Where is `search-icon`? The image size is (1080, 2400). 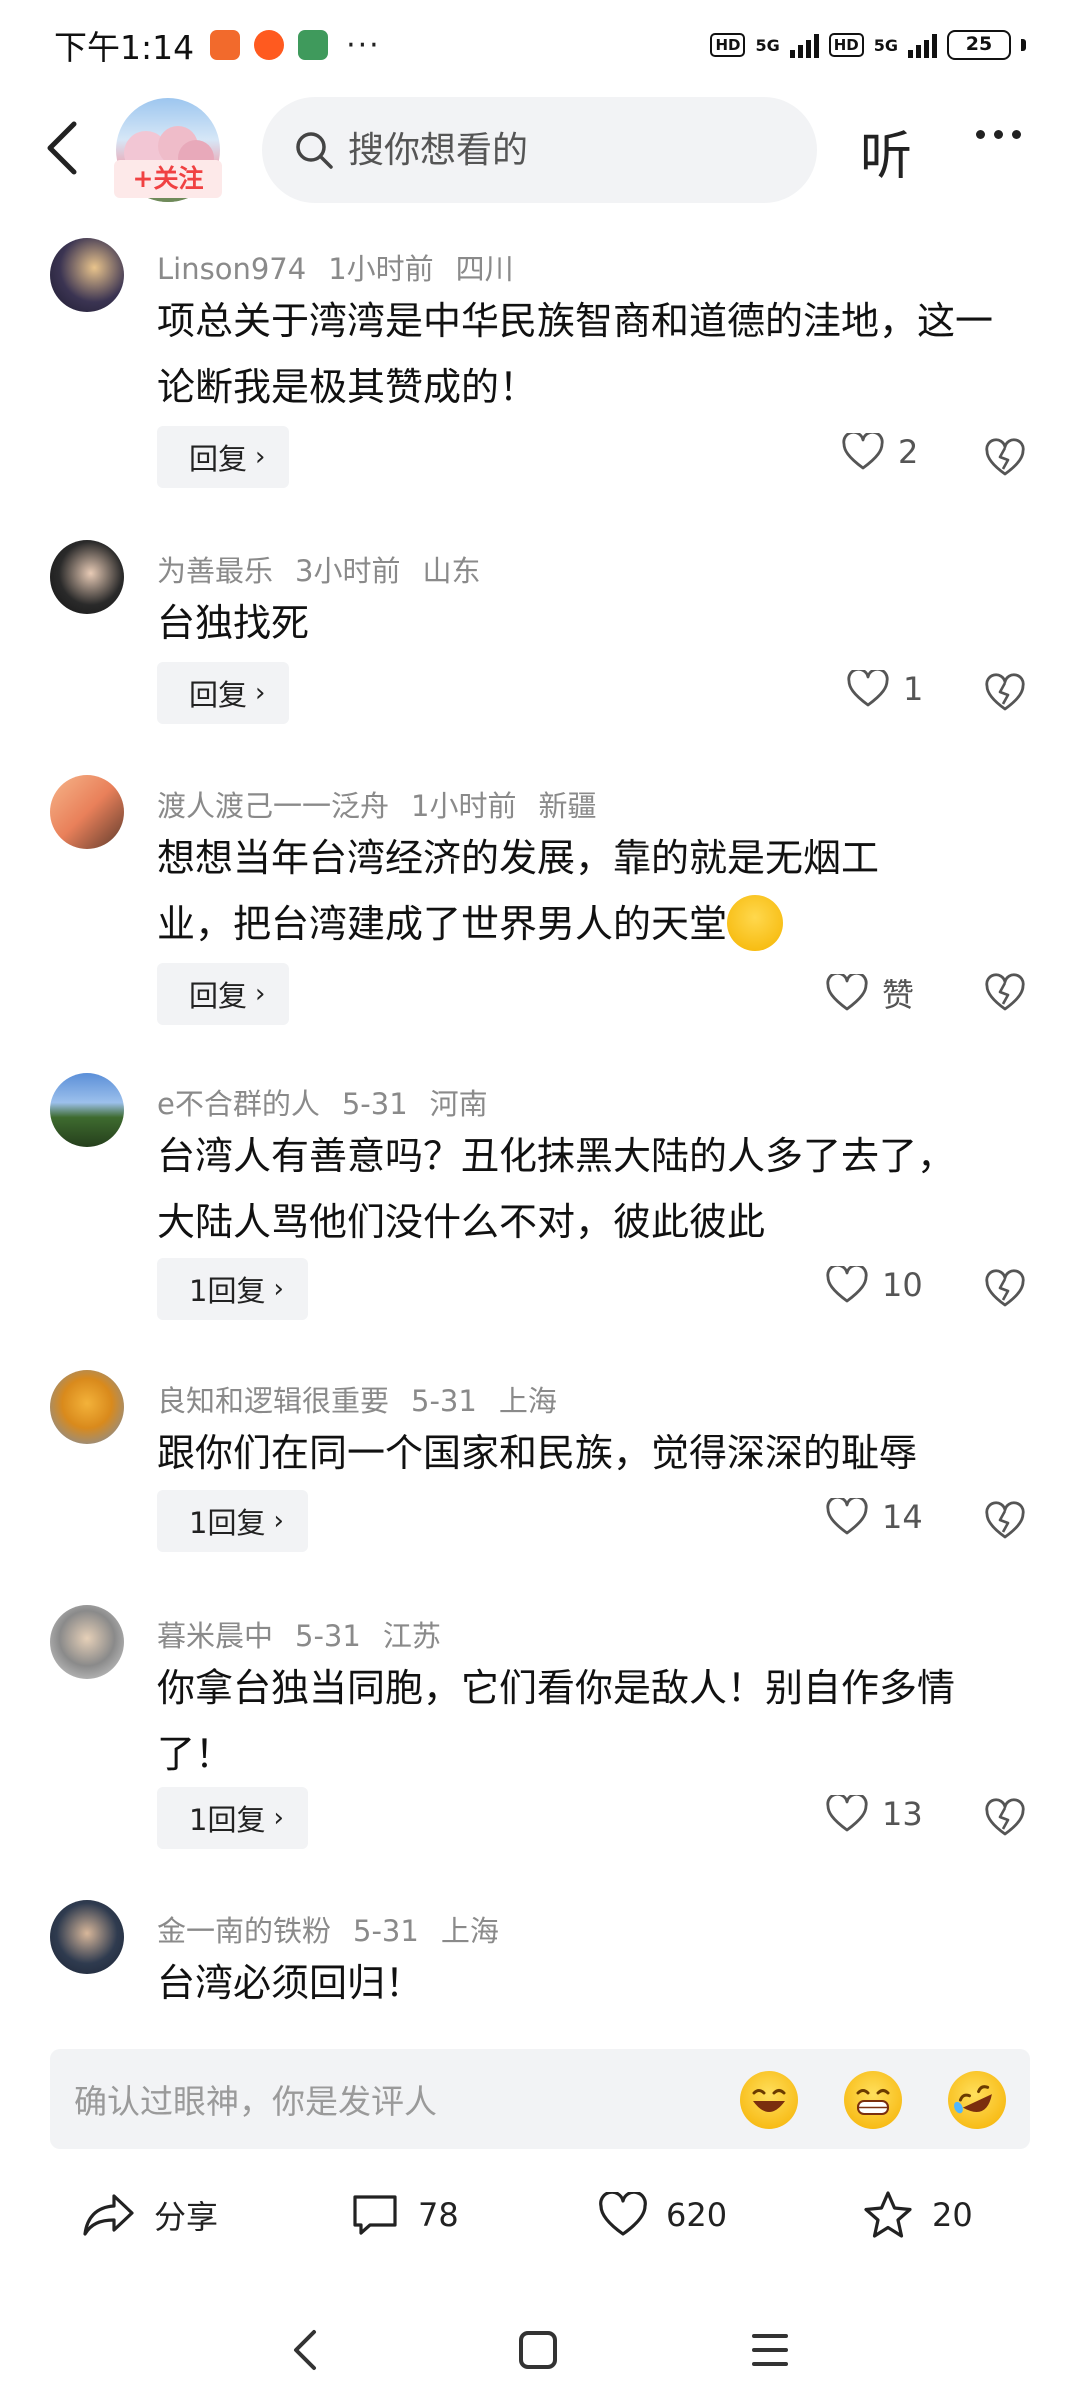
search-icon is located at coordinates (314, 150).